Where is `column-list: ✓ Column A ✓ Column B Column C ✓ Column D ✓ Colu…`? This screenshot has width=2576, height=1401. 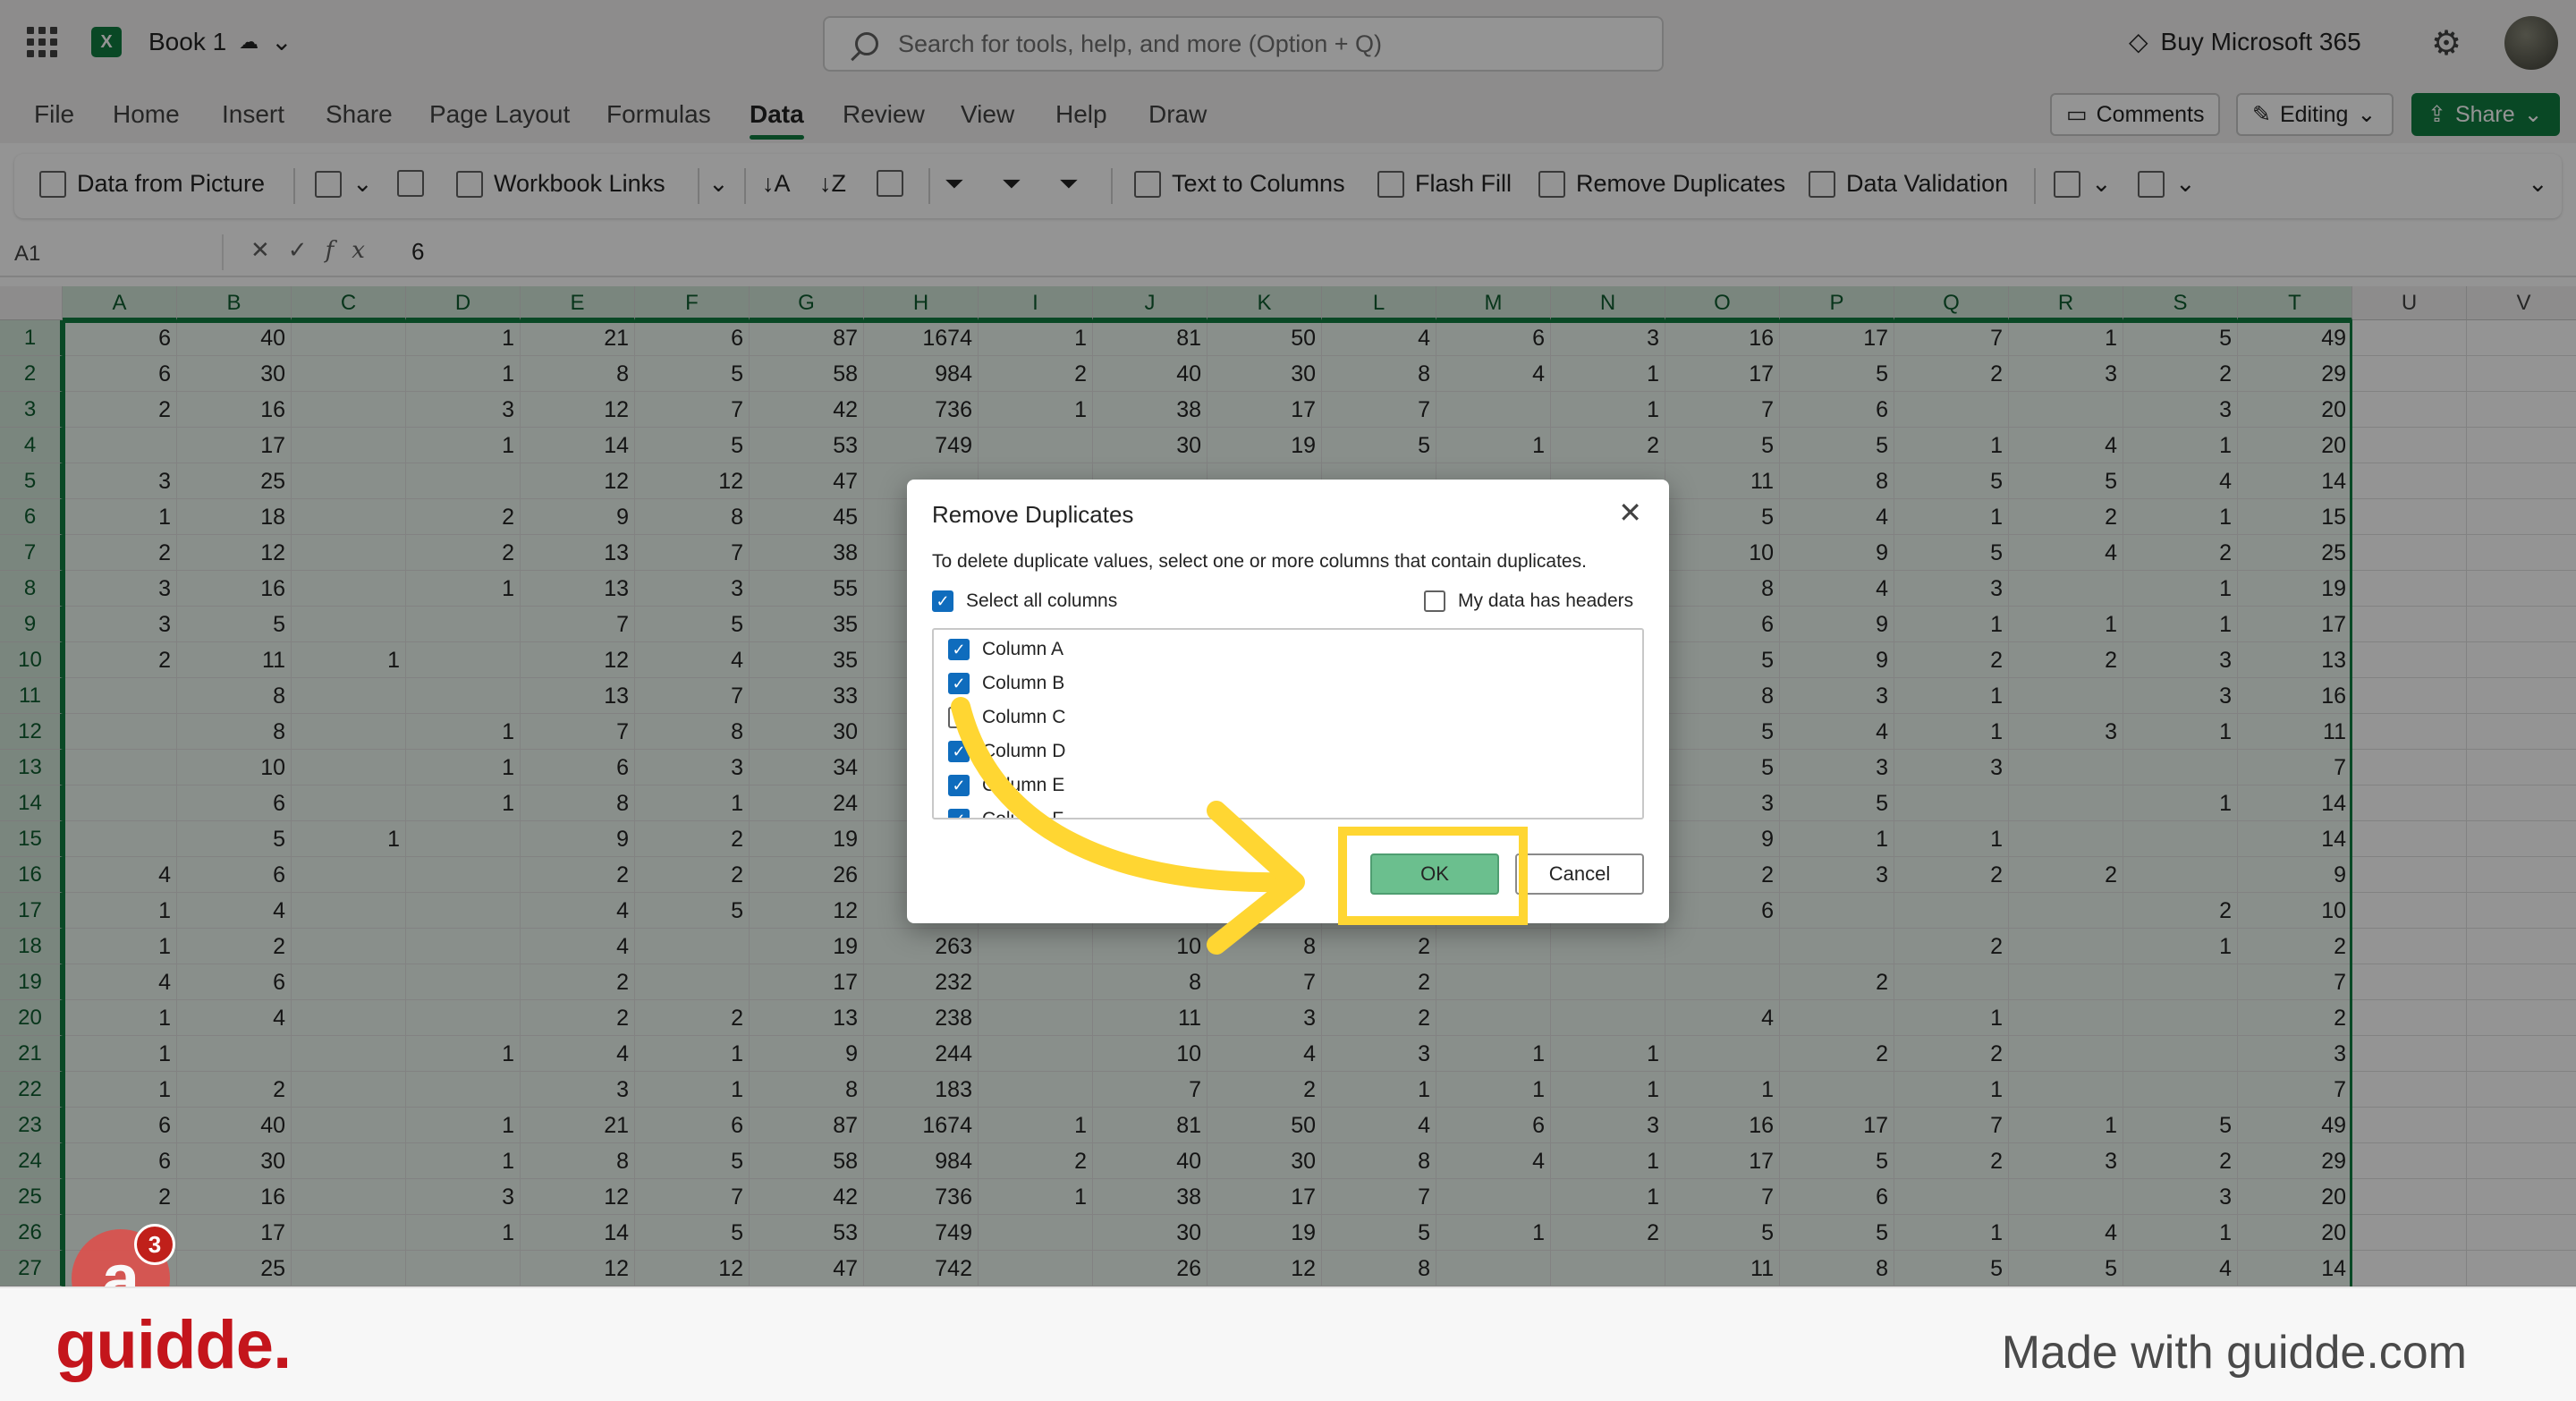
column-list: ✓ Column A ✓ Column B Column C ✓ Column D ✓ Colu… is located at coordinates (1288, 723).